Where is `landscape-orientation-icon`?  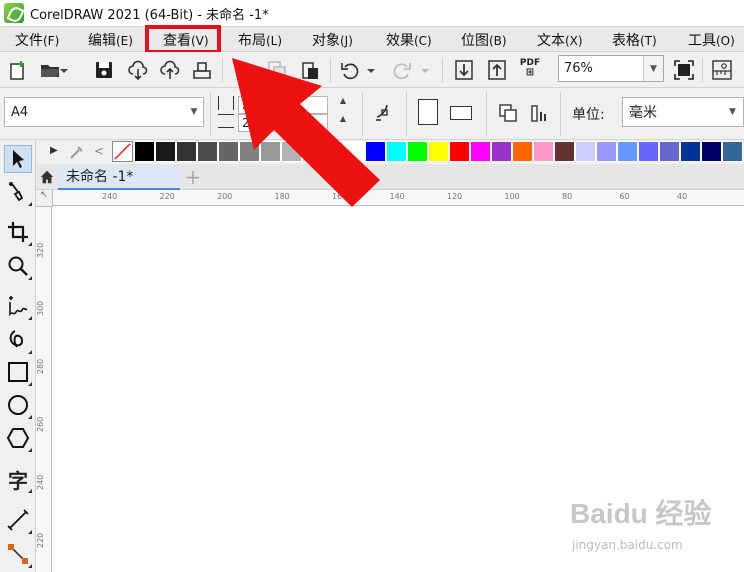
landscape-orientation-icon is located at coordinates (461, 113).